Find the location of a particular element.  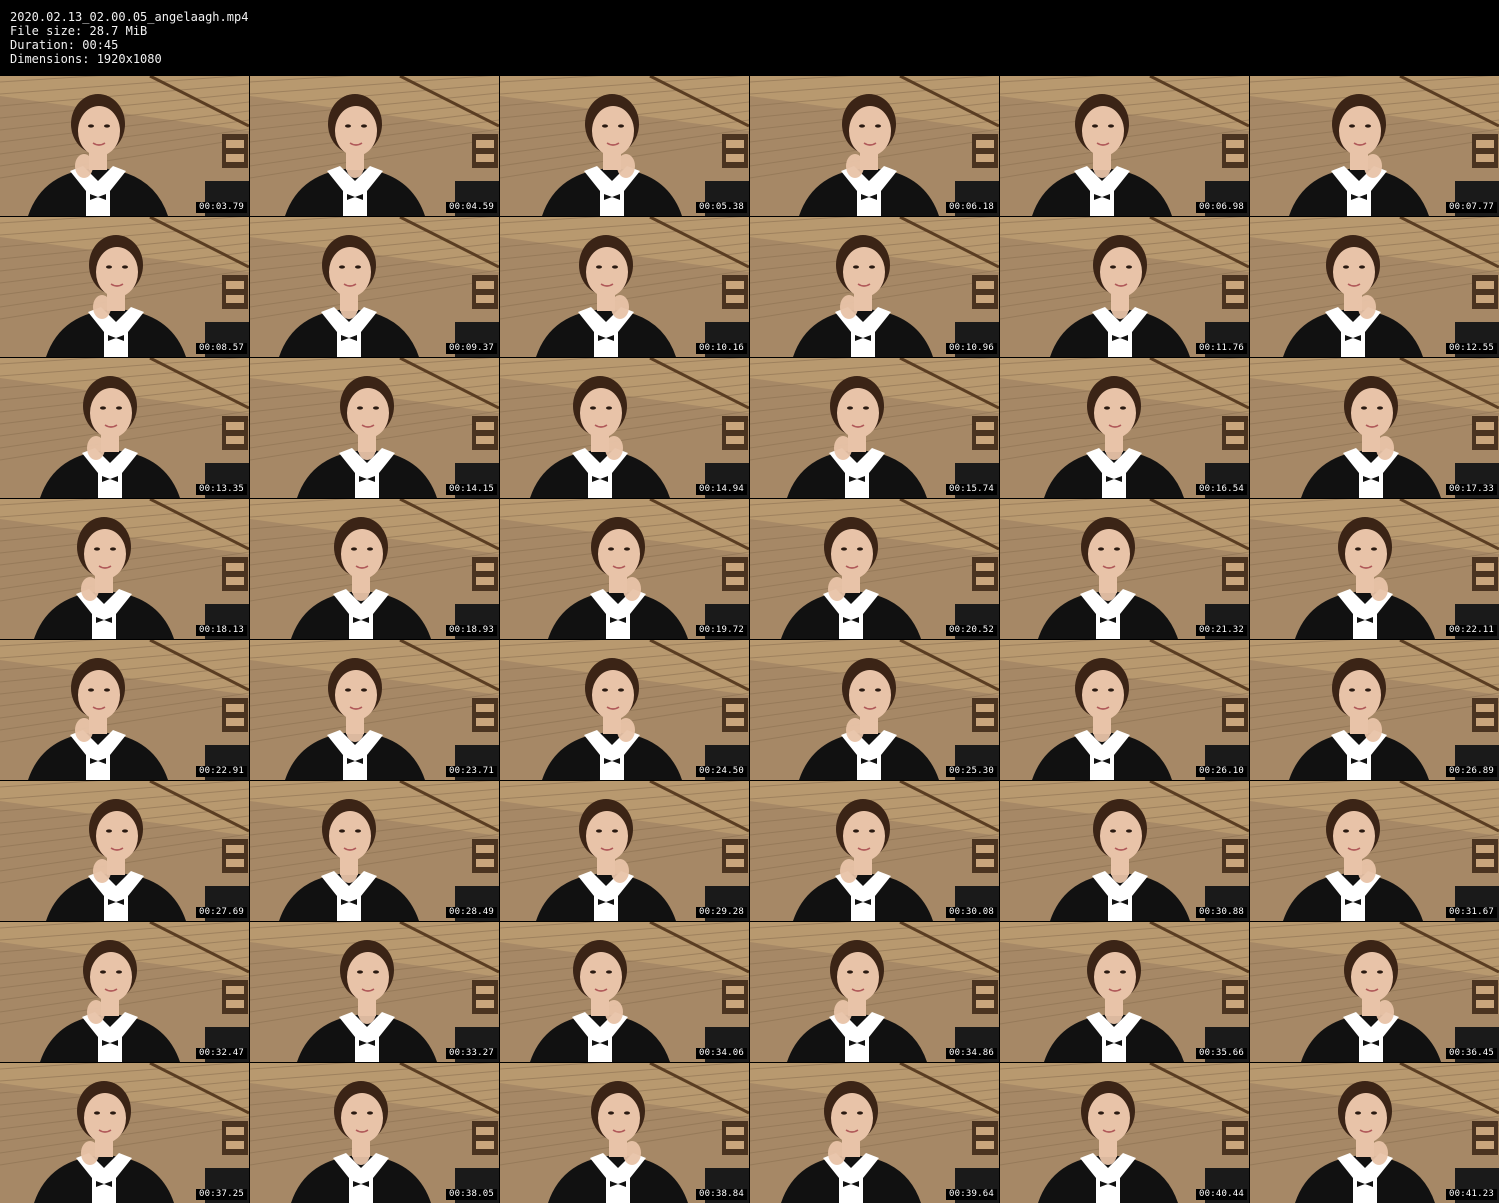

video-frame-thumbnail: 00:19.72 is located at coordinates (624, 569).